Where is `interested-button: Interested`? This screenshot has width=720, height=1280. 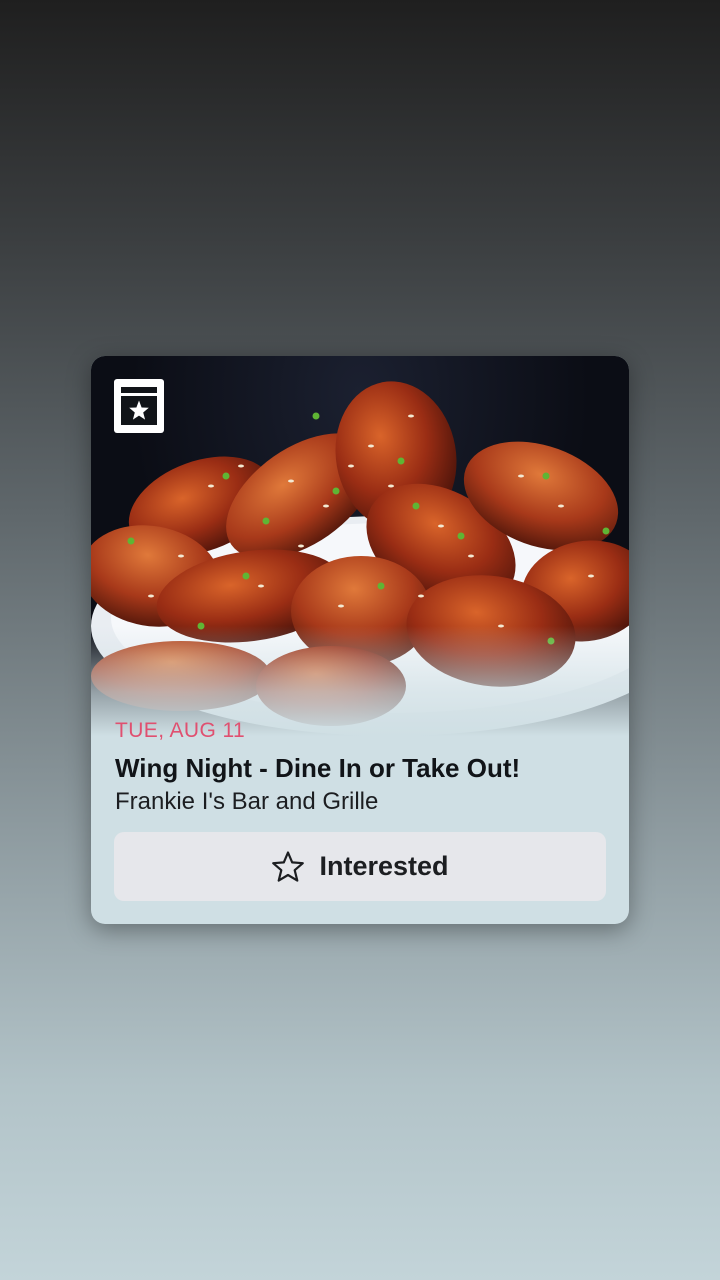
interested-button: Interested is located at coordinates (360, 866).